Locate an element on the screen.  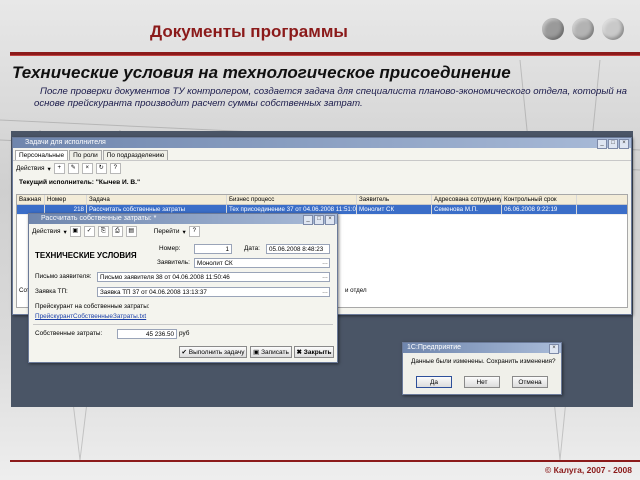
tasks-tabs: Персональные По роли По подразделению is located at coordinates (322, 154).